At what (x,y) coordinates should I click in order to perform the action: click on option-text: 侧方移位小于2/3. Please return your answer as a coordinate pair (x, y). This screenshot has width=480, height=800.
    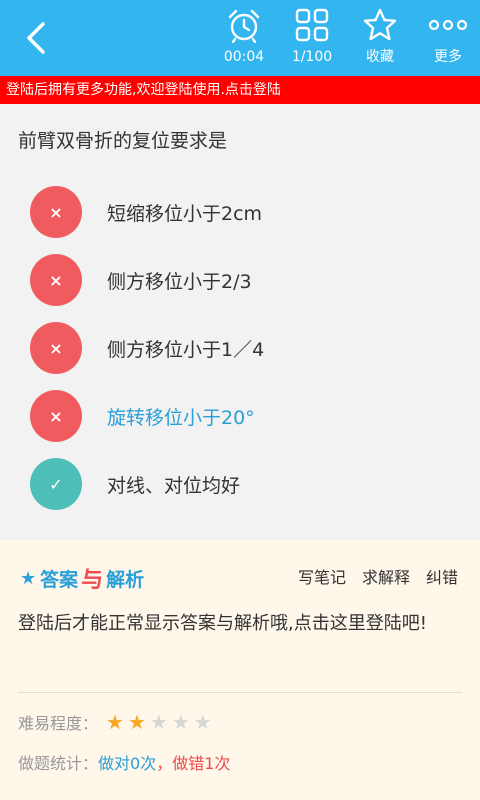
    Looking at the image, I should click on (179, 281).